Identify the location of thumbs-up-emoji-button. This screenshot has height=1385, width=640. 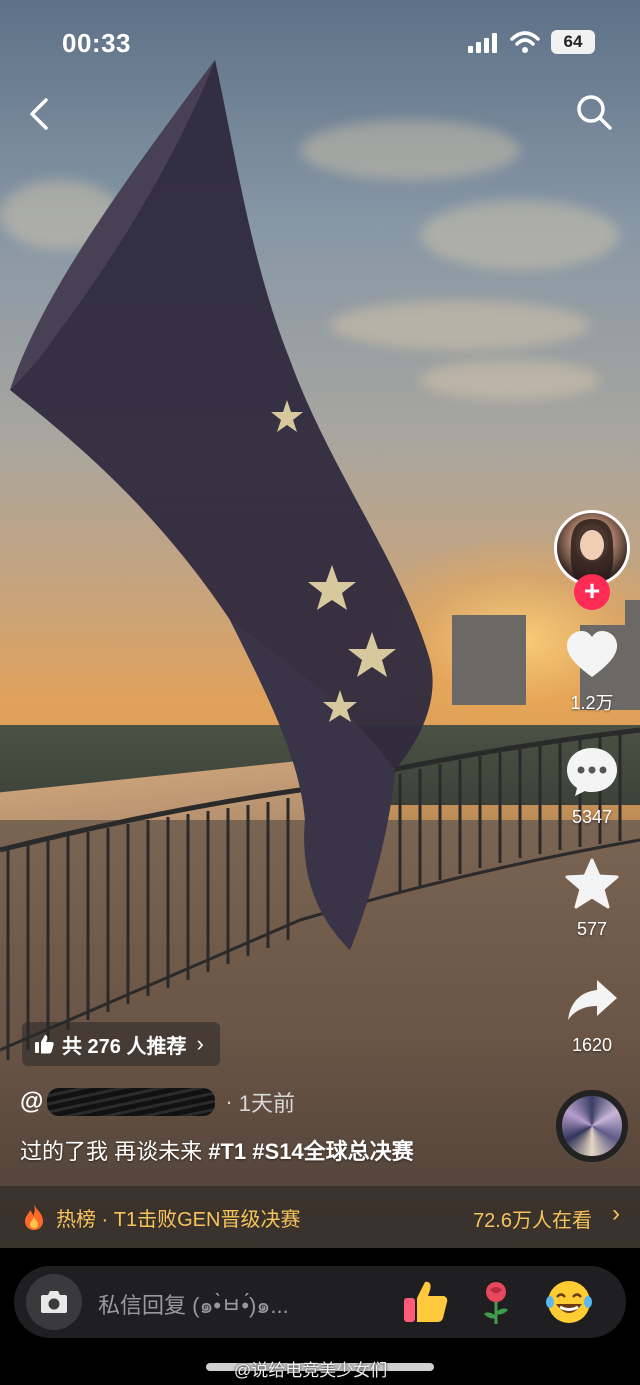
(426, 1306).